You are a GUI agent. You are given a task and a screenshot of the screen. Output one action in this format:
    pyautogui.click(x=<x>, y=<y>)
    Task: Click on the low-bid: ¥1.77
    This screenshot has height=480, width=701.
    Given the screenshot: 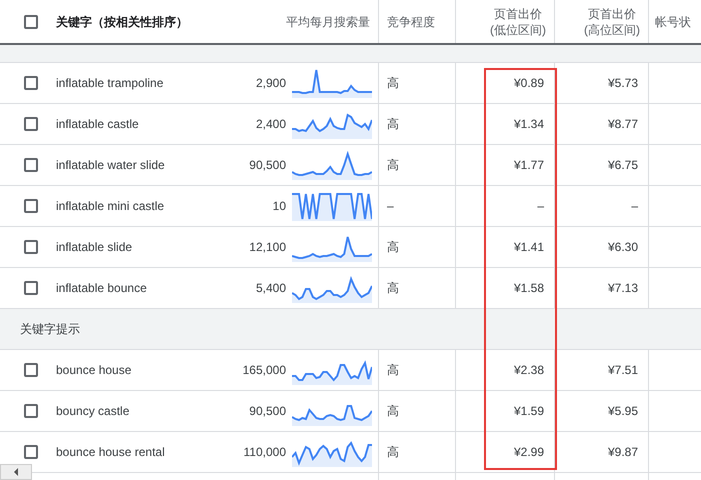 What is the action you would take?
    pyautogui.click(x=529, y=165)
    